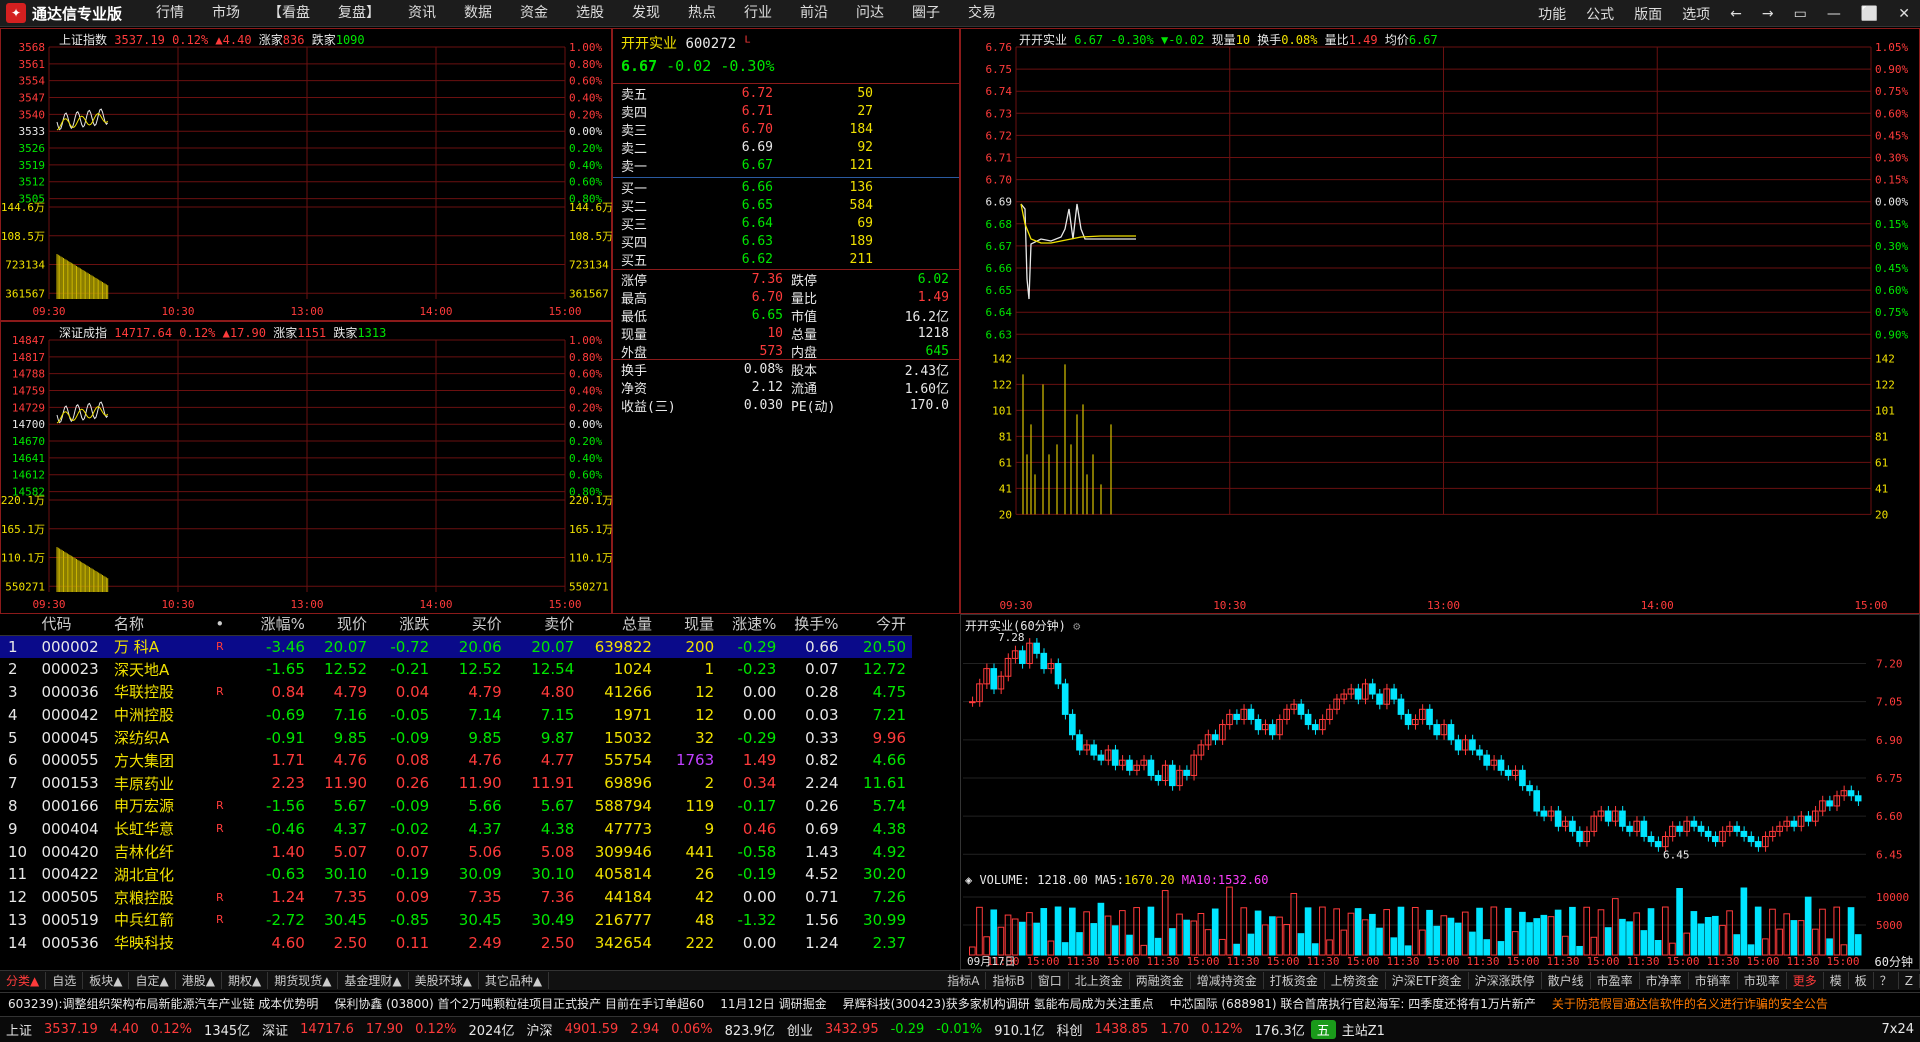  What do you see at coordinates (786, 147) in the screenshot?
I see `order-book-row: 卖二 6.69 92` at bounding box center [786, 147].